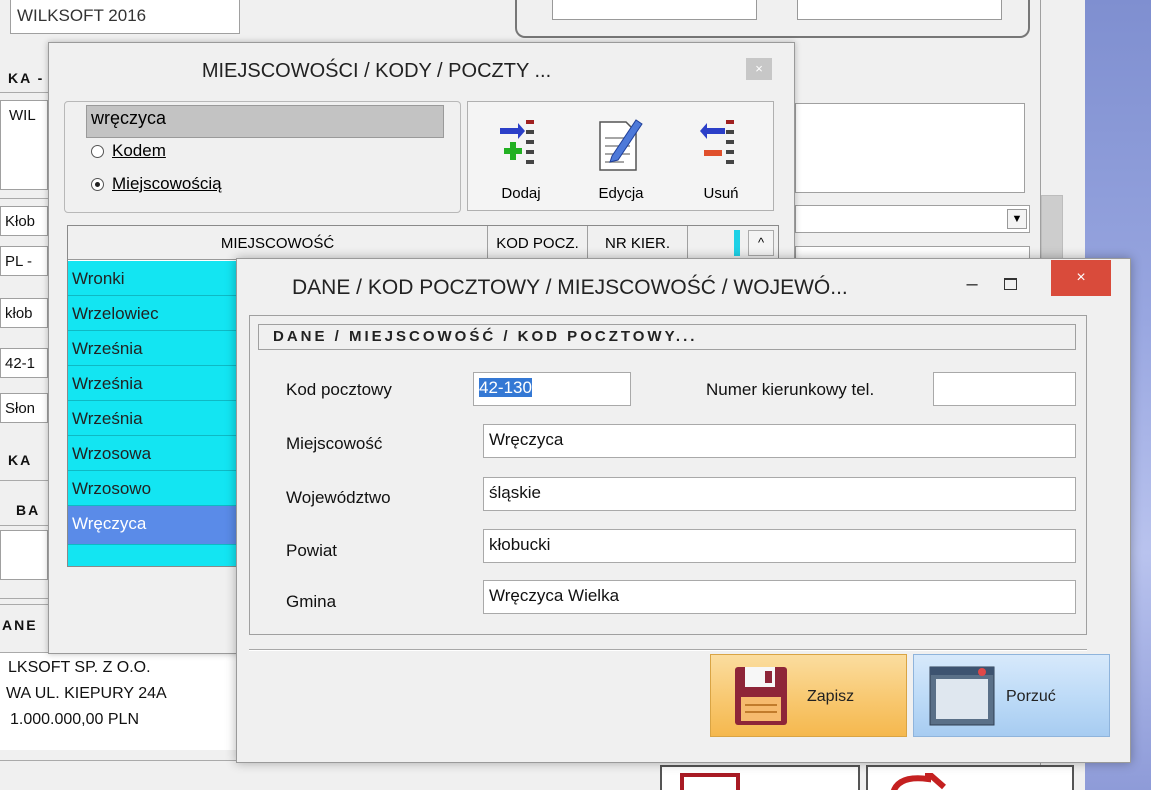 This screenshot has width=1151, height=790. I want to click on radio-search-by-code: Kodem, so click(128, 151).